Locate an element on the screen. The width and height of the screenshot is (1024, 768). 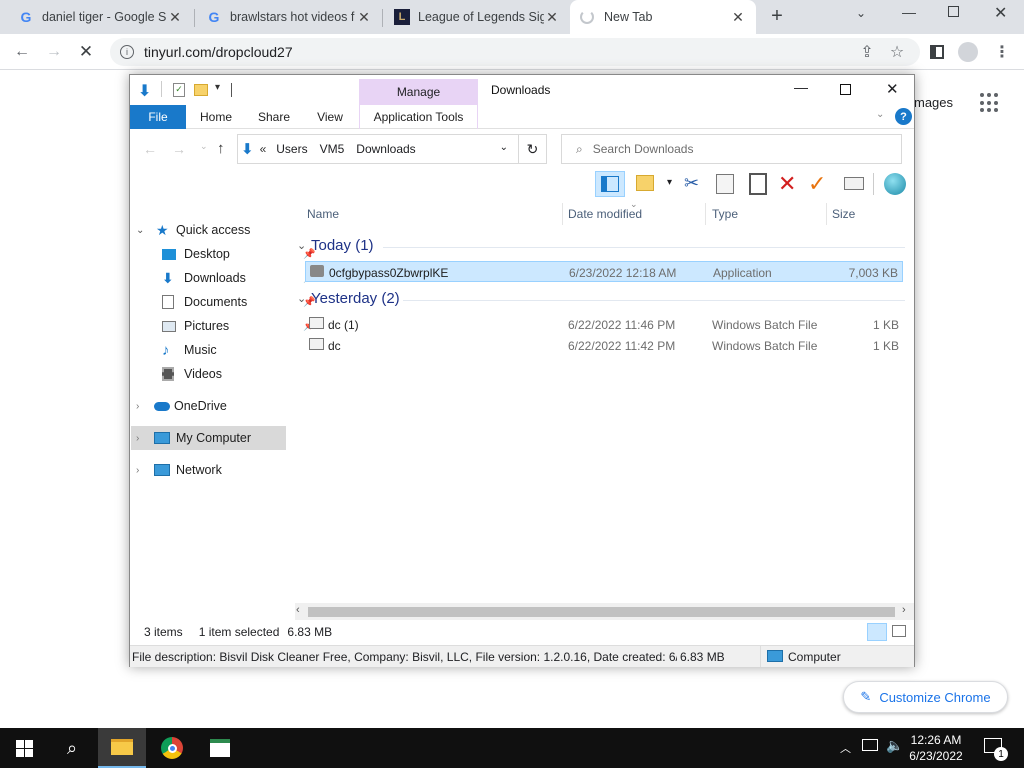
column-date: Date modified is located at coordinates (605, 214).